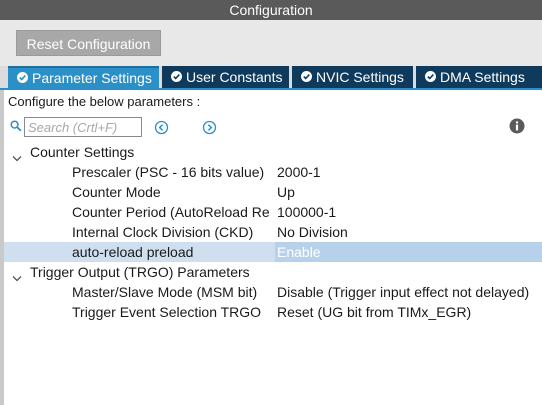  I want to click on info-icon, so click(517, 127).